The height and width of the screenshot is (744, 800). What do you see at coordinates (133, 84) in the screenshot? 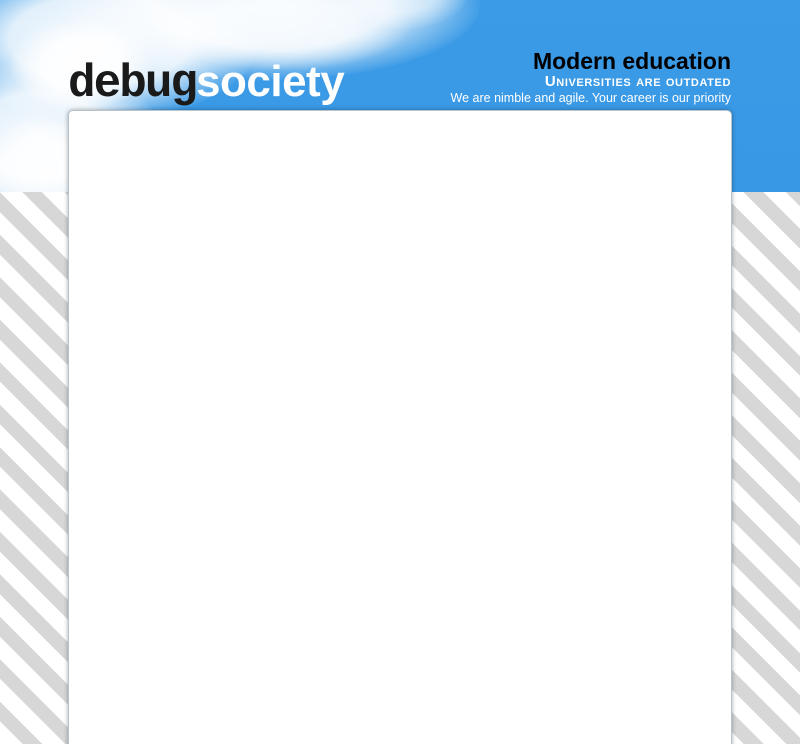
I see `logo-text-debug: debug` at bounding box center [133, 84].